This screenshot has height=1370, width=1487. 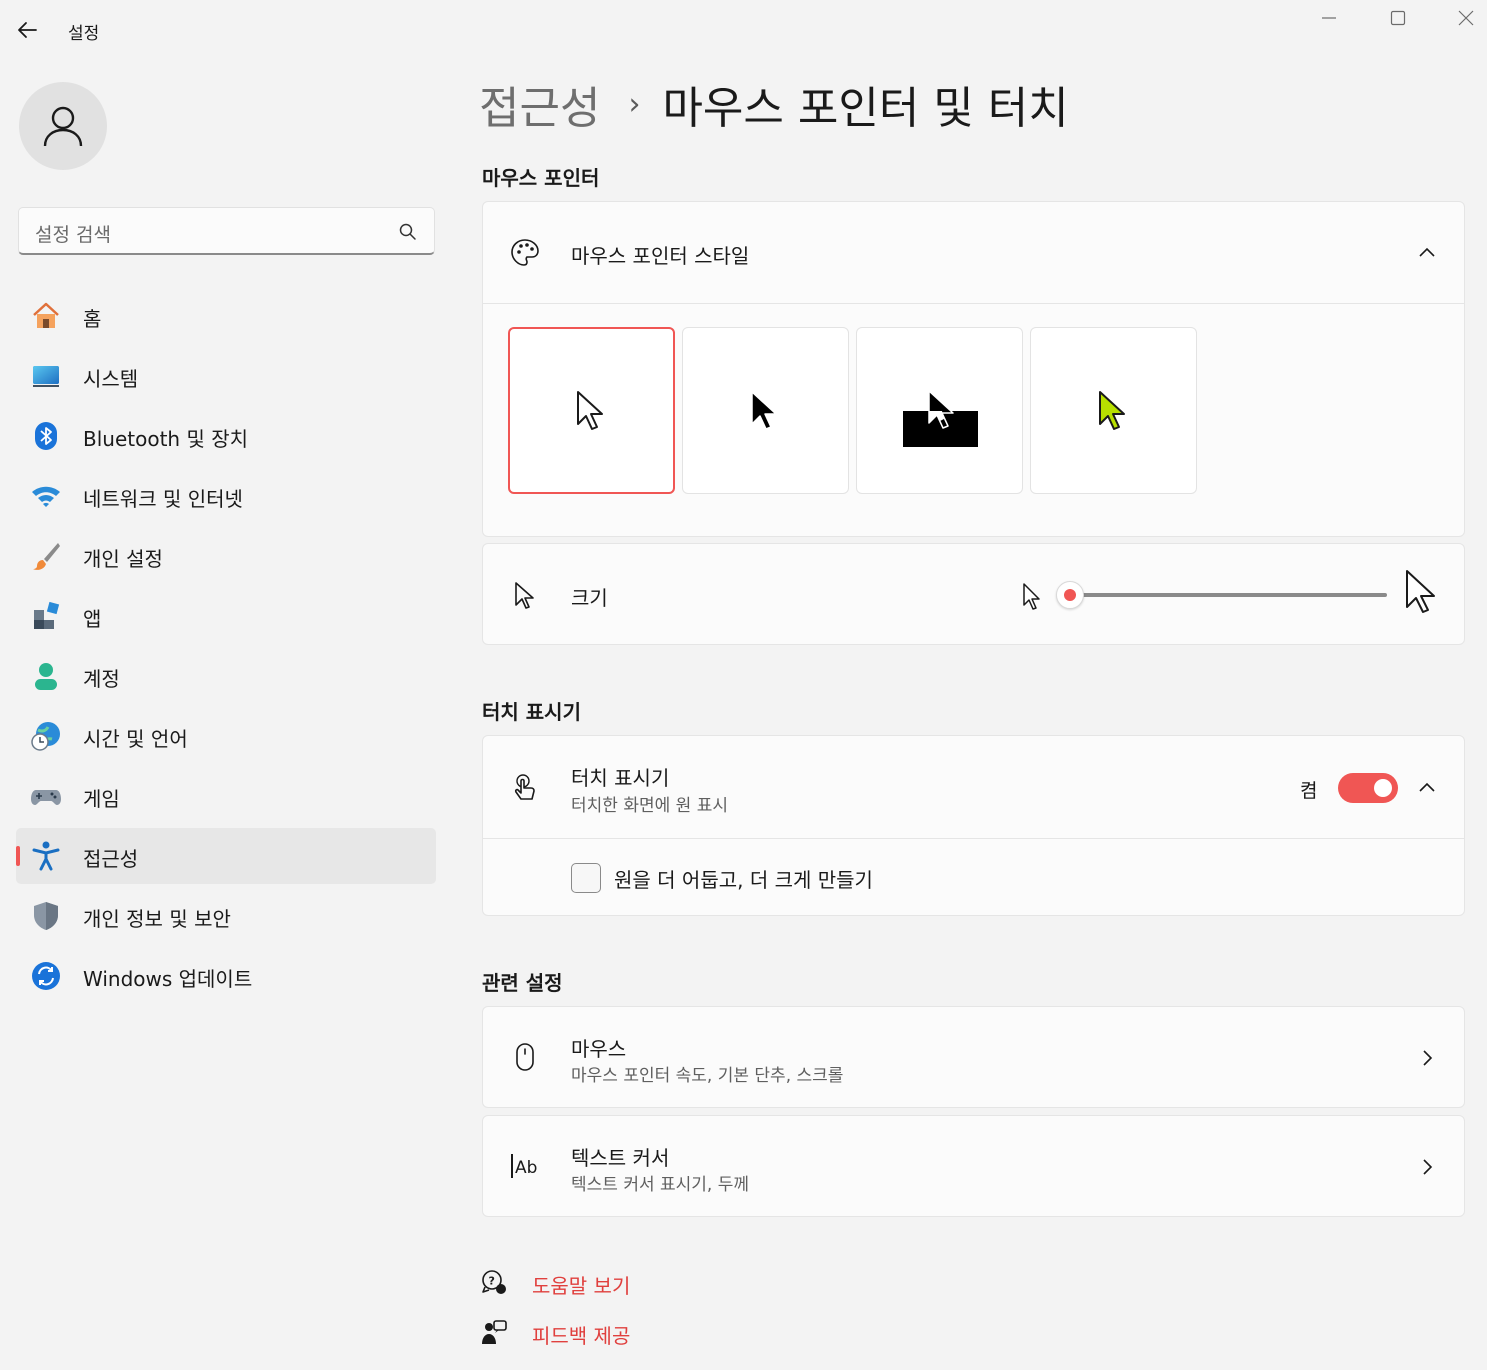 I want to click on related-item-title: 텍스트 커서, so click(x=620, y=1158).